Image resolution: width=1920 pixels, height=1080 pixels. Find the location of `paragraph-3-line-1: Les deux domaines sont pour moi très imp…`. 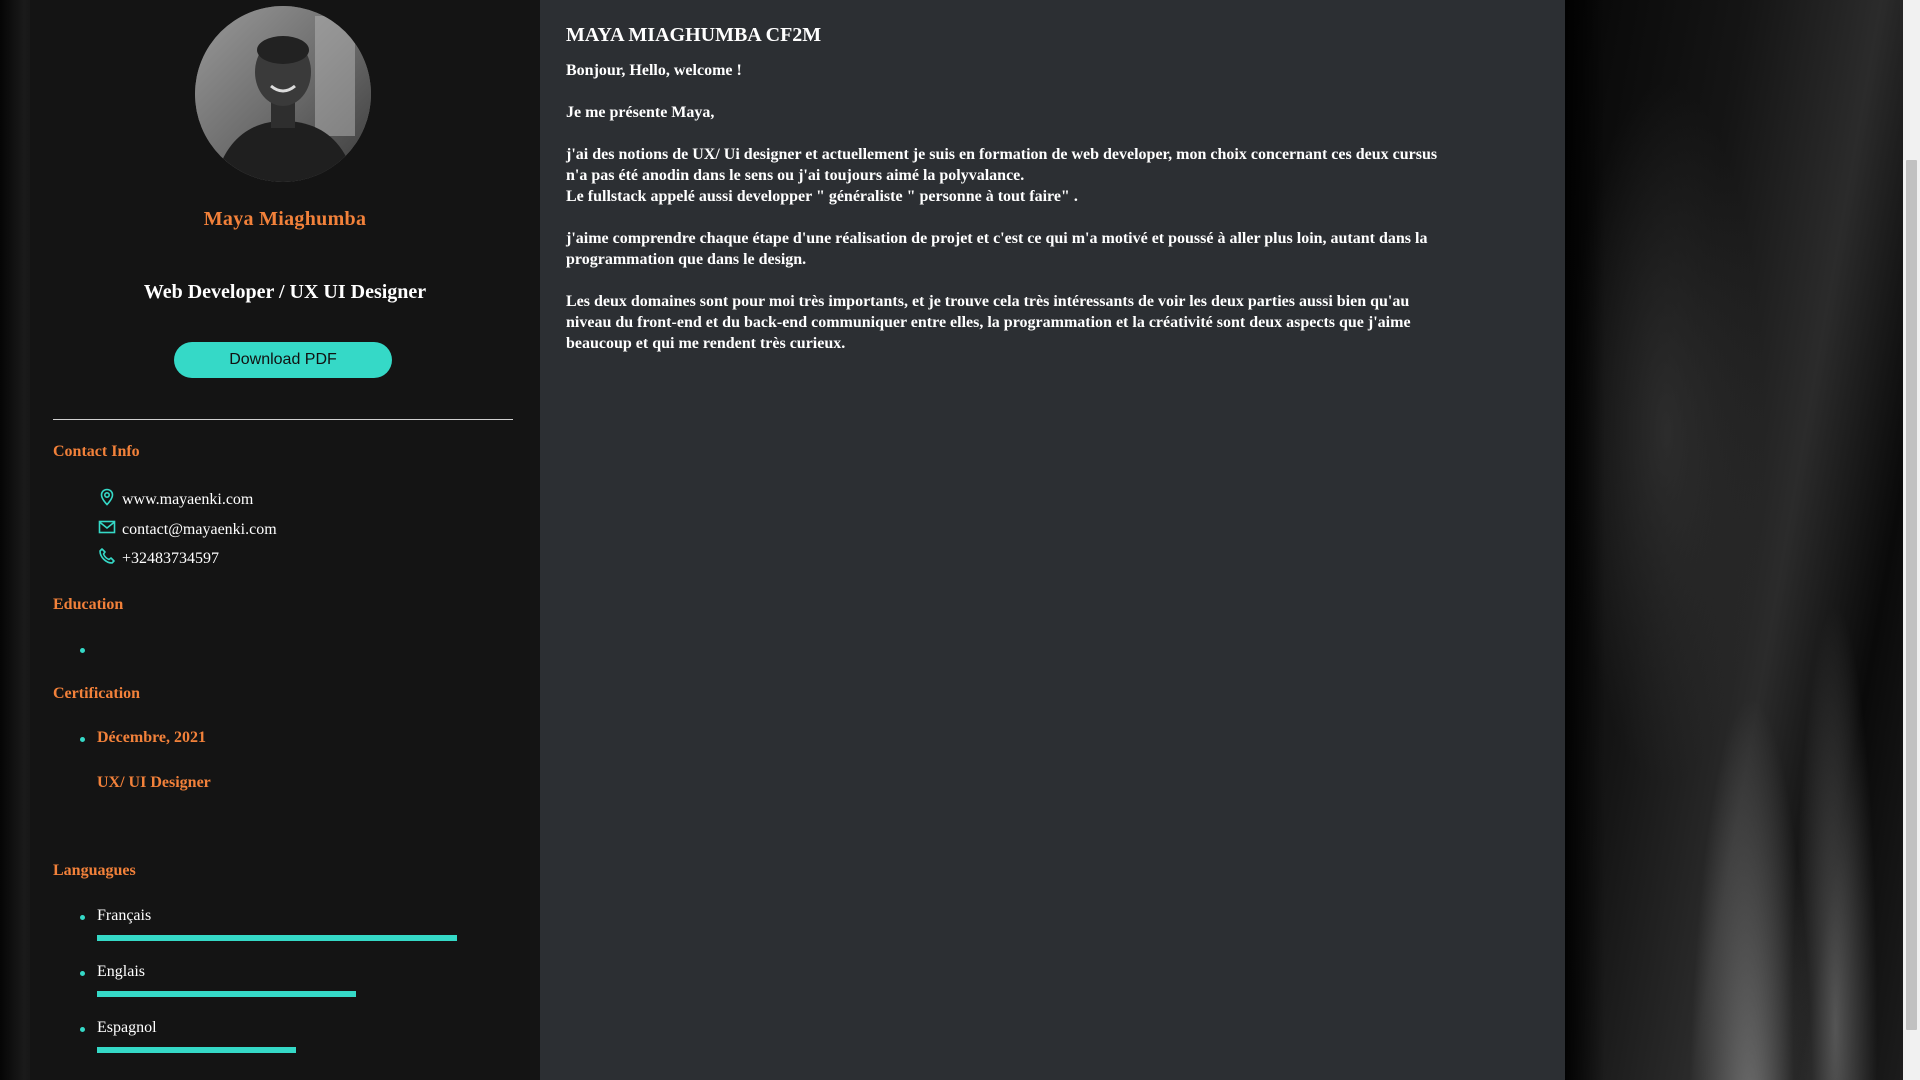

paragraph-3-line-1: Les deux domaines sont pour moi très imp… is located at coordinates (988, 301).